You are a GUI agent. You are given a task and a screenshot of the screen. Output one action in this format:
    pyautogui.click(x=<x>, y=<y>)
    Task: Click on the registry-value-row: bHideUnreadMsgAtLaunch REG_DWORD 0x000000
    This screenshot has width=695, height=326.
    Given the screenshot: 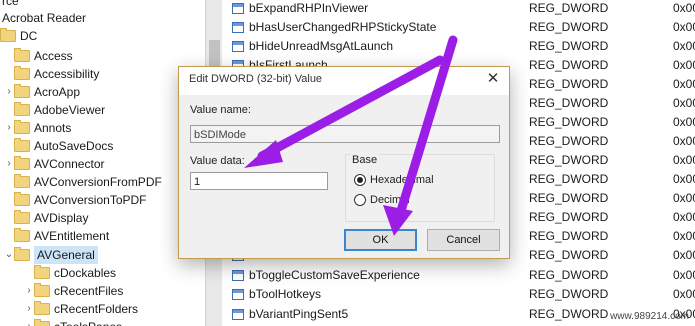 What is the action you would take?
    pyautogui.click(x=458, y=46)
    